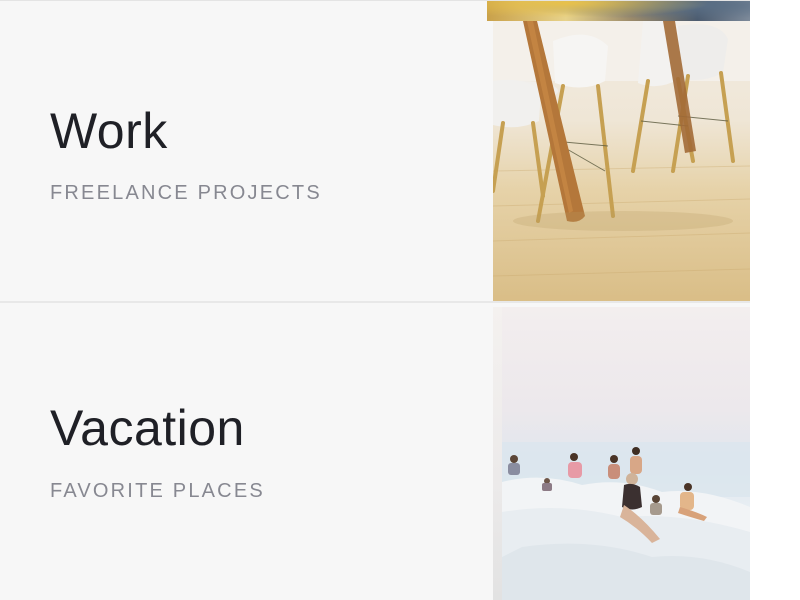 The height and width of the screenshot is (600, 800). I want to click on previous-card-photo, so click(618, 11).